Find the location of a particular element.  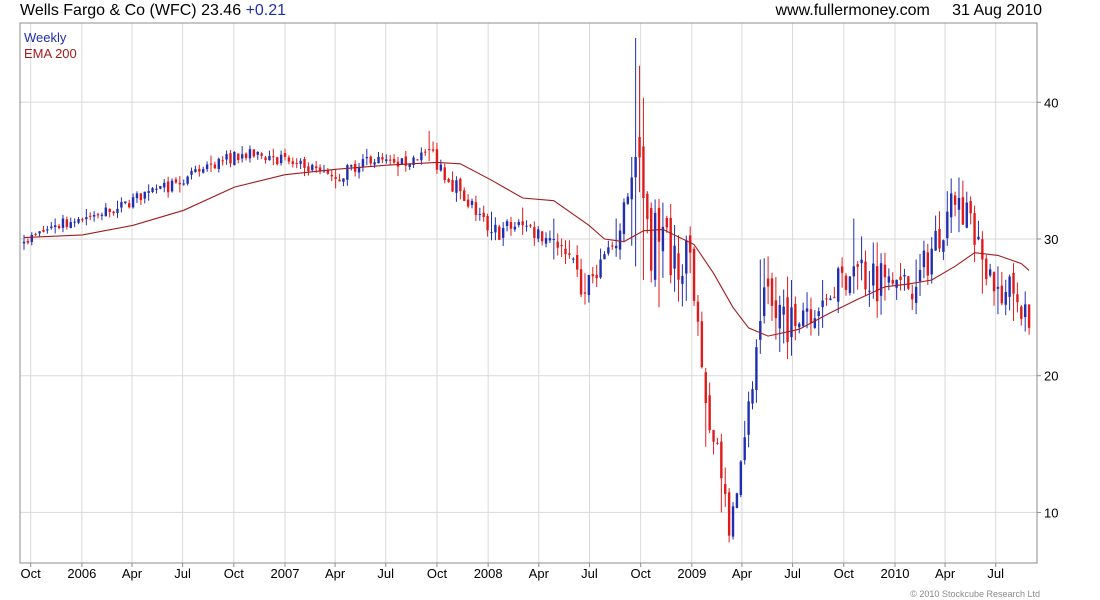

legend-weekly: Weekly is located at coordinates (45, 37).